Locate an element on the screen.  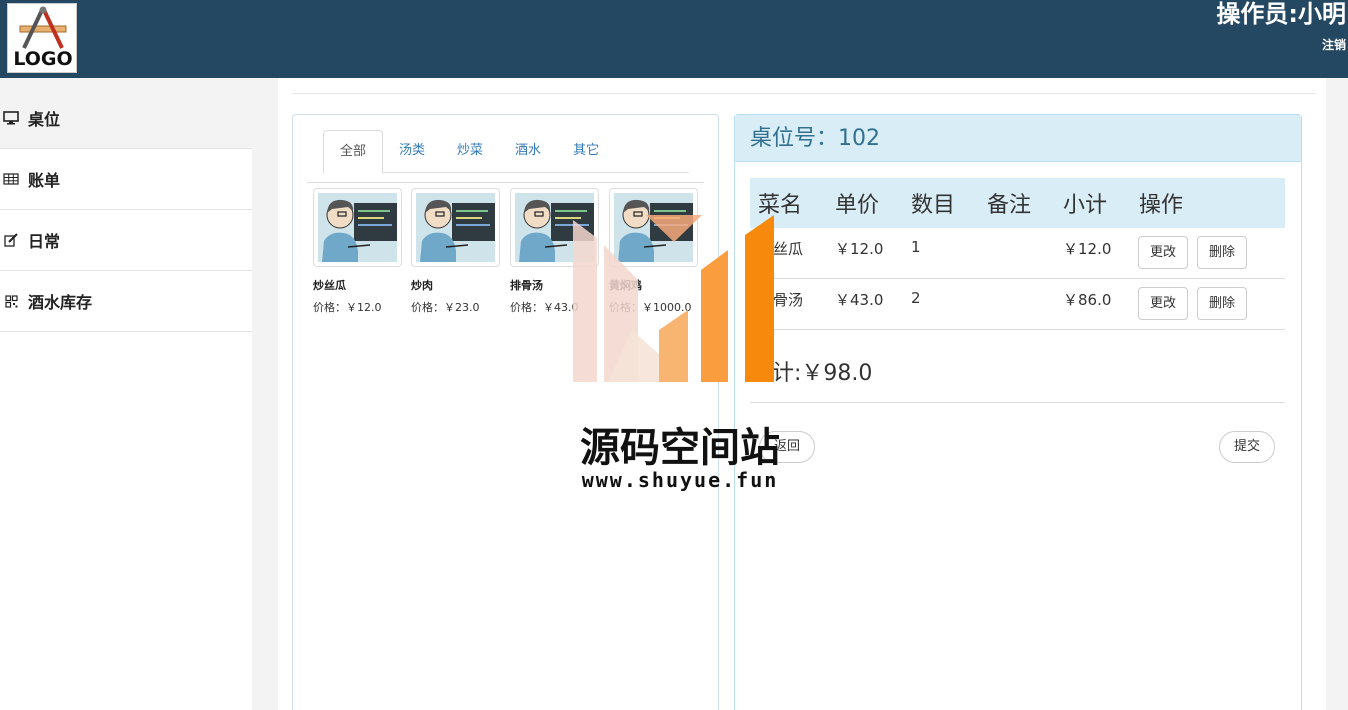
tab-all: 全部 is located at coordinates (353, 152).